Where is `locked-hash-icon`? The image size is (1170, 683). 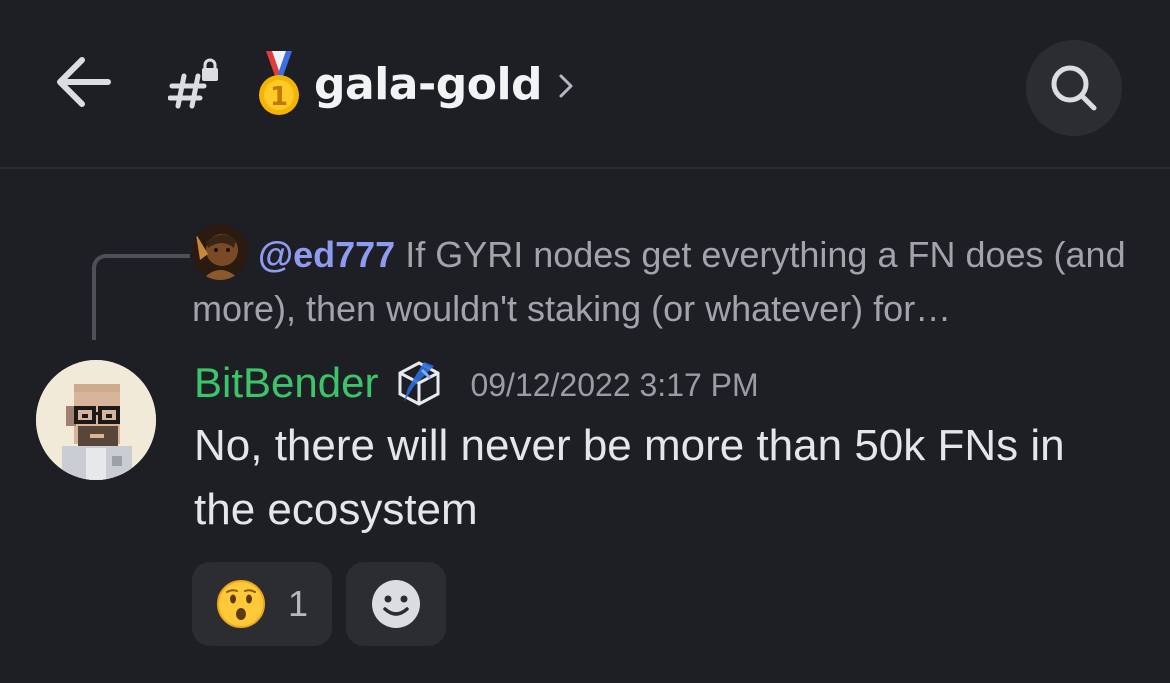 locked-hash-icon is located at coordinates (195, 84).